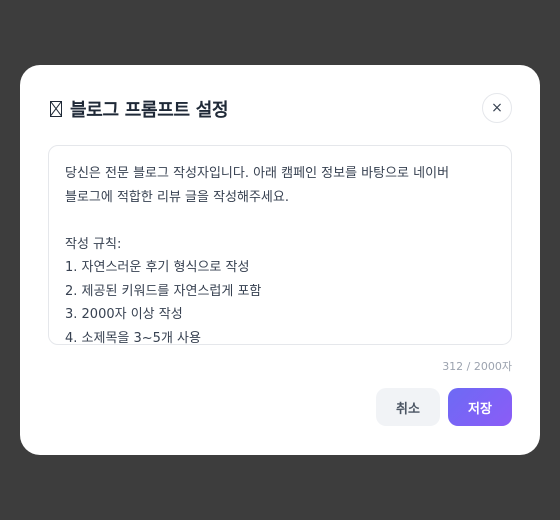 Image resolution: width=560 pixels, height=520 pixels. I want to click on modal-title: 블로그 프롬프트 설정, so click(149, 110).